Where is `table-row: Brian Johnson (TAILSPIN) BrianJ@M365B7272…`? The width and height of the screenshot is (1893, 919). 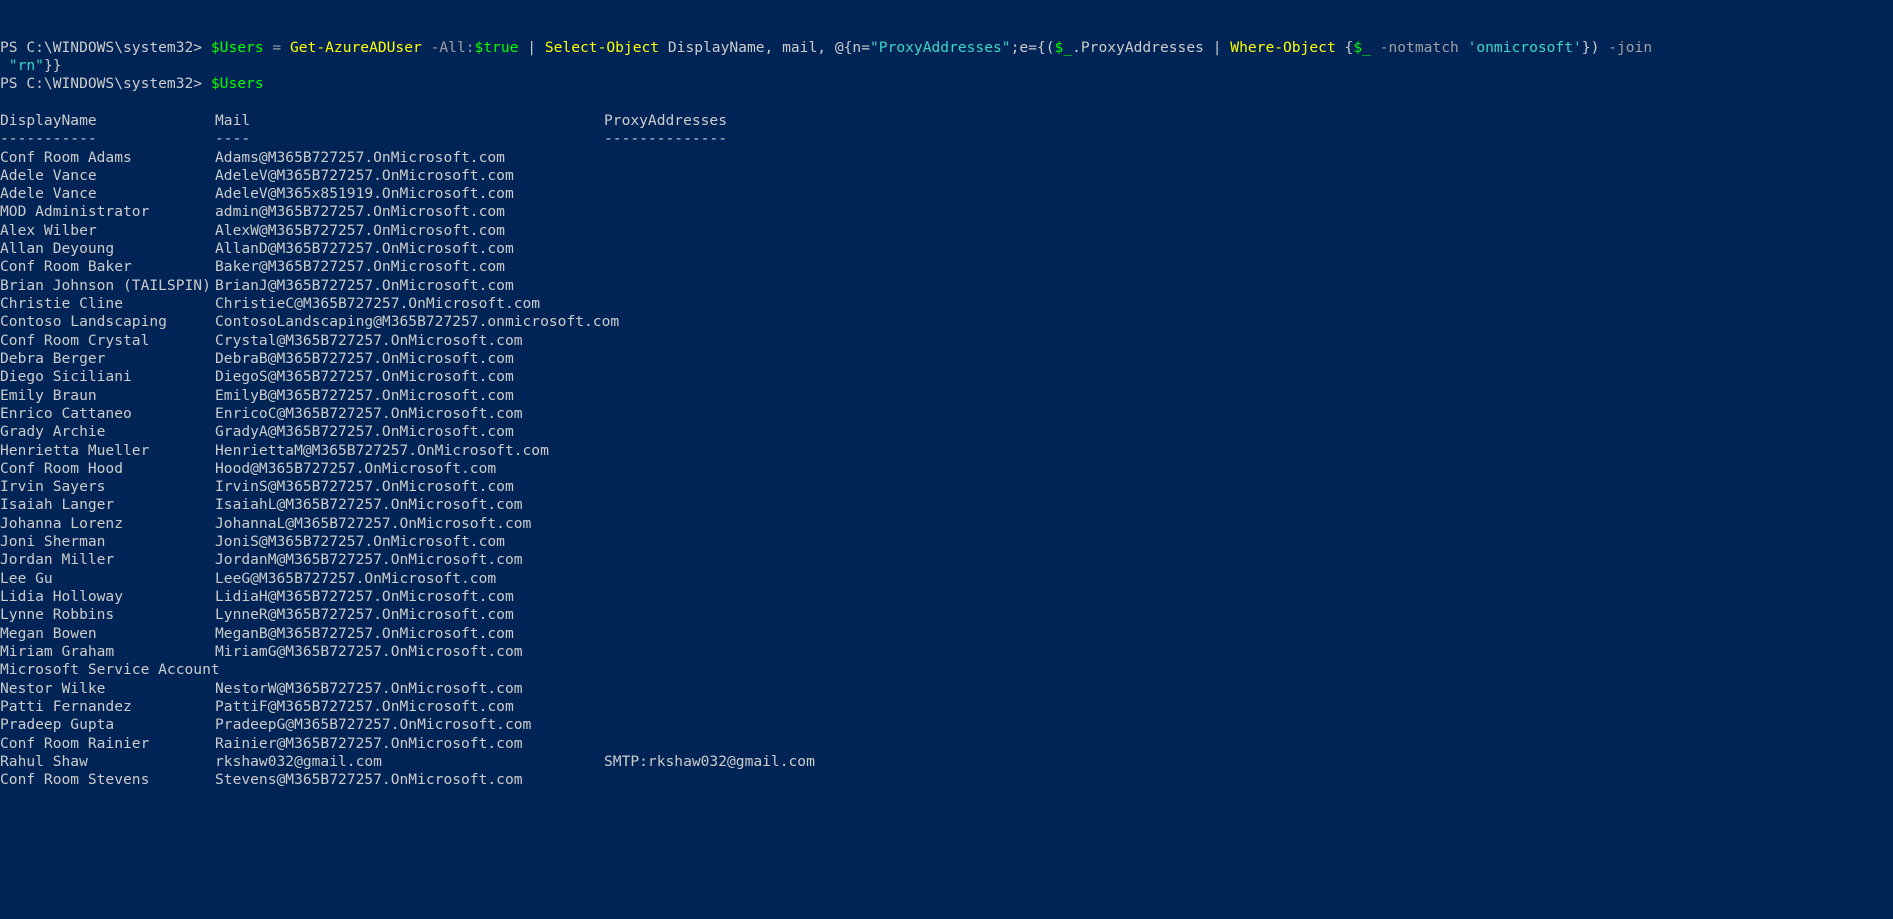
table-row: Brian Johnson (TAILSPIN) BrianJ@M365B7272… is located at coordinates (946, 286).